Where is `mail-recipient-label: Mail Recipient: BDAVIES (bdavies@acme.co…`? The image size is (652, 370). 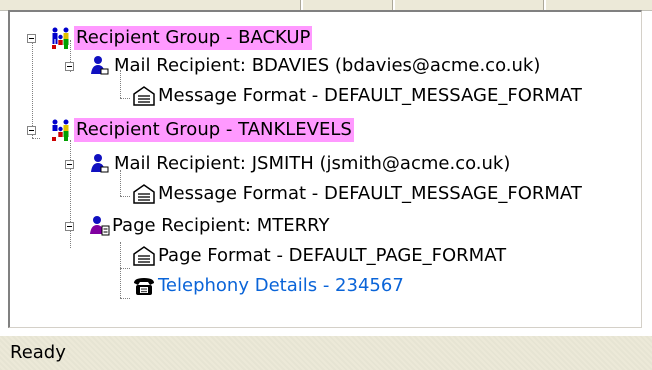
mail-recipient-label: Mail Recipient: BDAVIES (bdavies@acme.co… is located at coordinates (327, 66).